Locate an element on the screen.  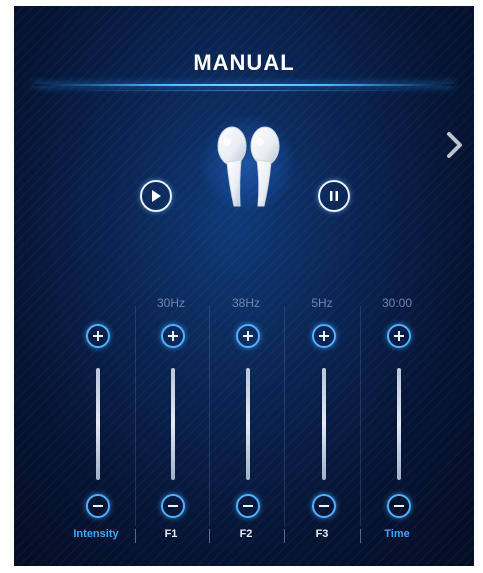
channel-value: 30:00 is located at coordinates (397, 303).